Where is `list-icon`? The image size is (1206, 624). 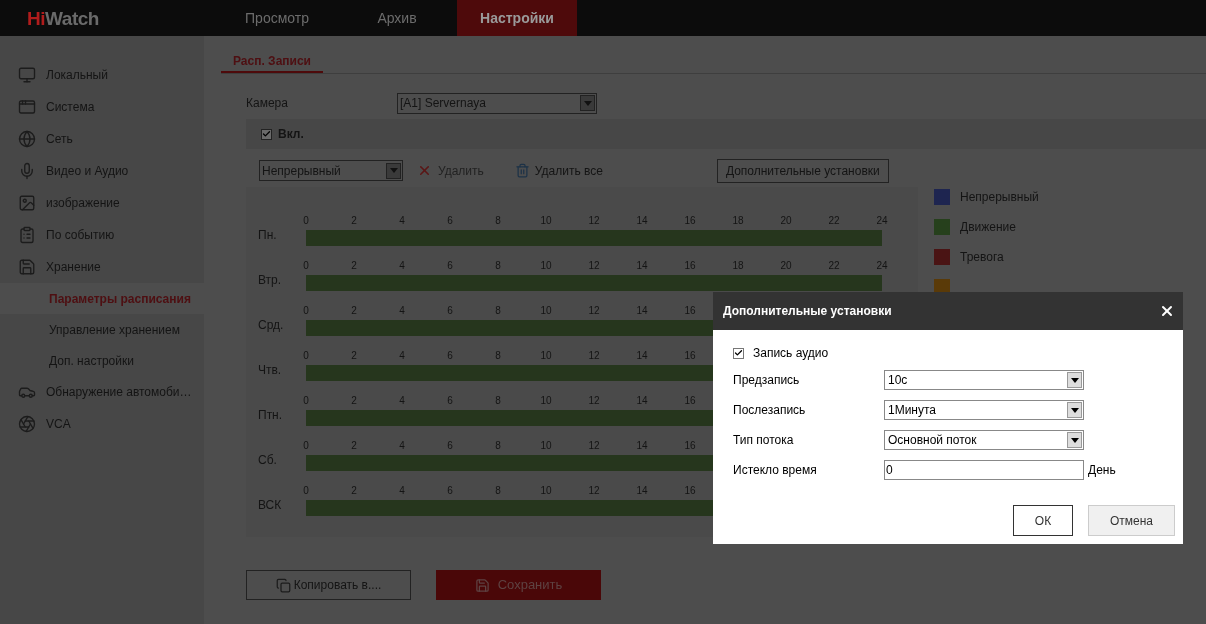
list-icon is located at coordinates (27, 235).